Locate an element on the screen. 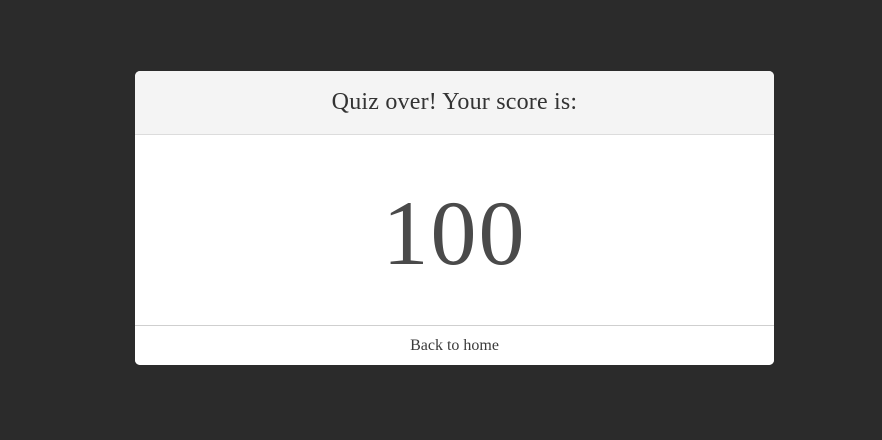 The image size is (882, 440). result-title: Quiz over! Your score is: is located at coordinates (454, 102).